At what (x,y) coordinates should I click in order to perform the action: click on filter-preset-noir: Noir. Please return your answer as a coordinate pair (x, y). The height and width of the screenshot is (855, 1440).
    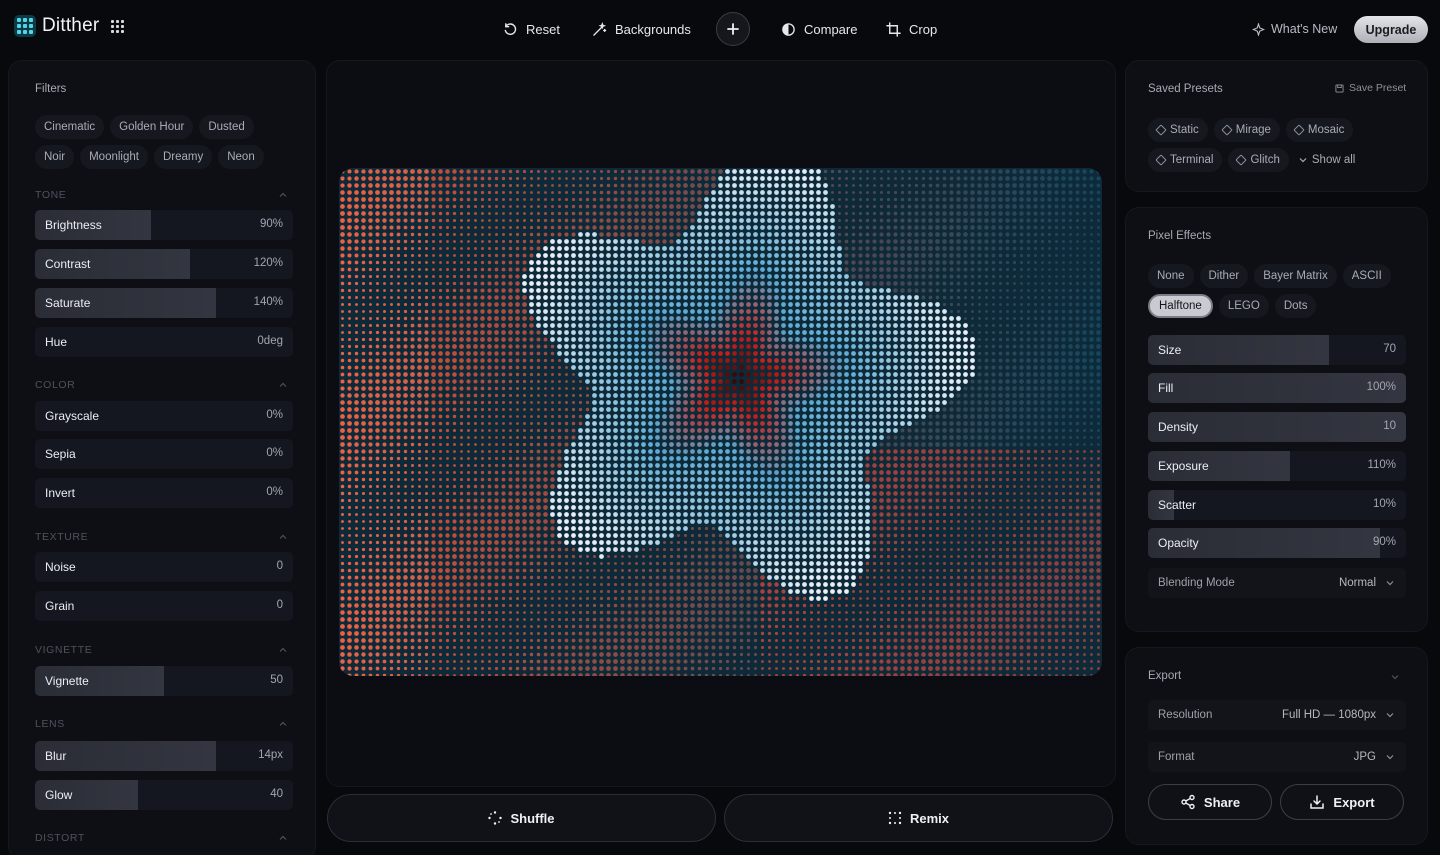
    Looking at the image, I should click on (55, 157).